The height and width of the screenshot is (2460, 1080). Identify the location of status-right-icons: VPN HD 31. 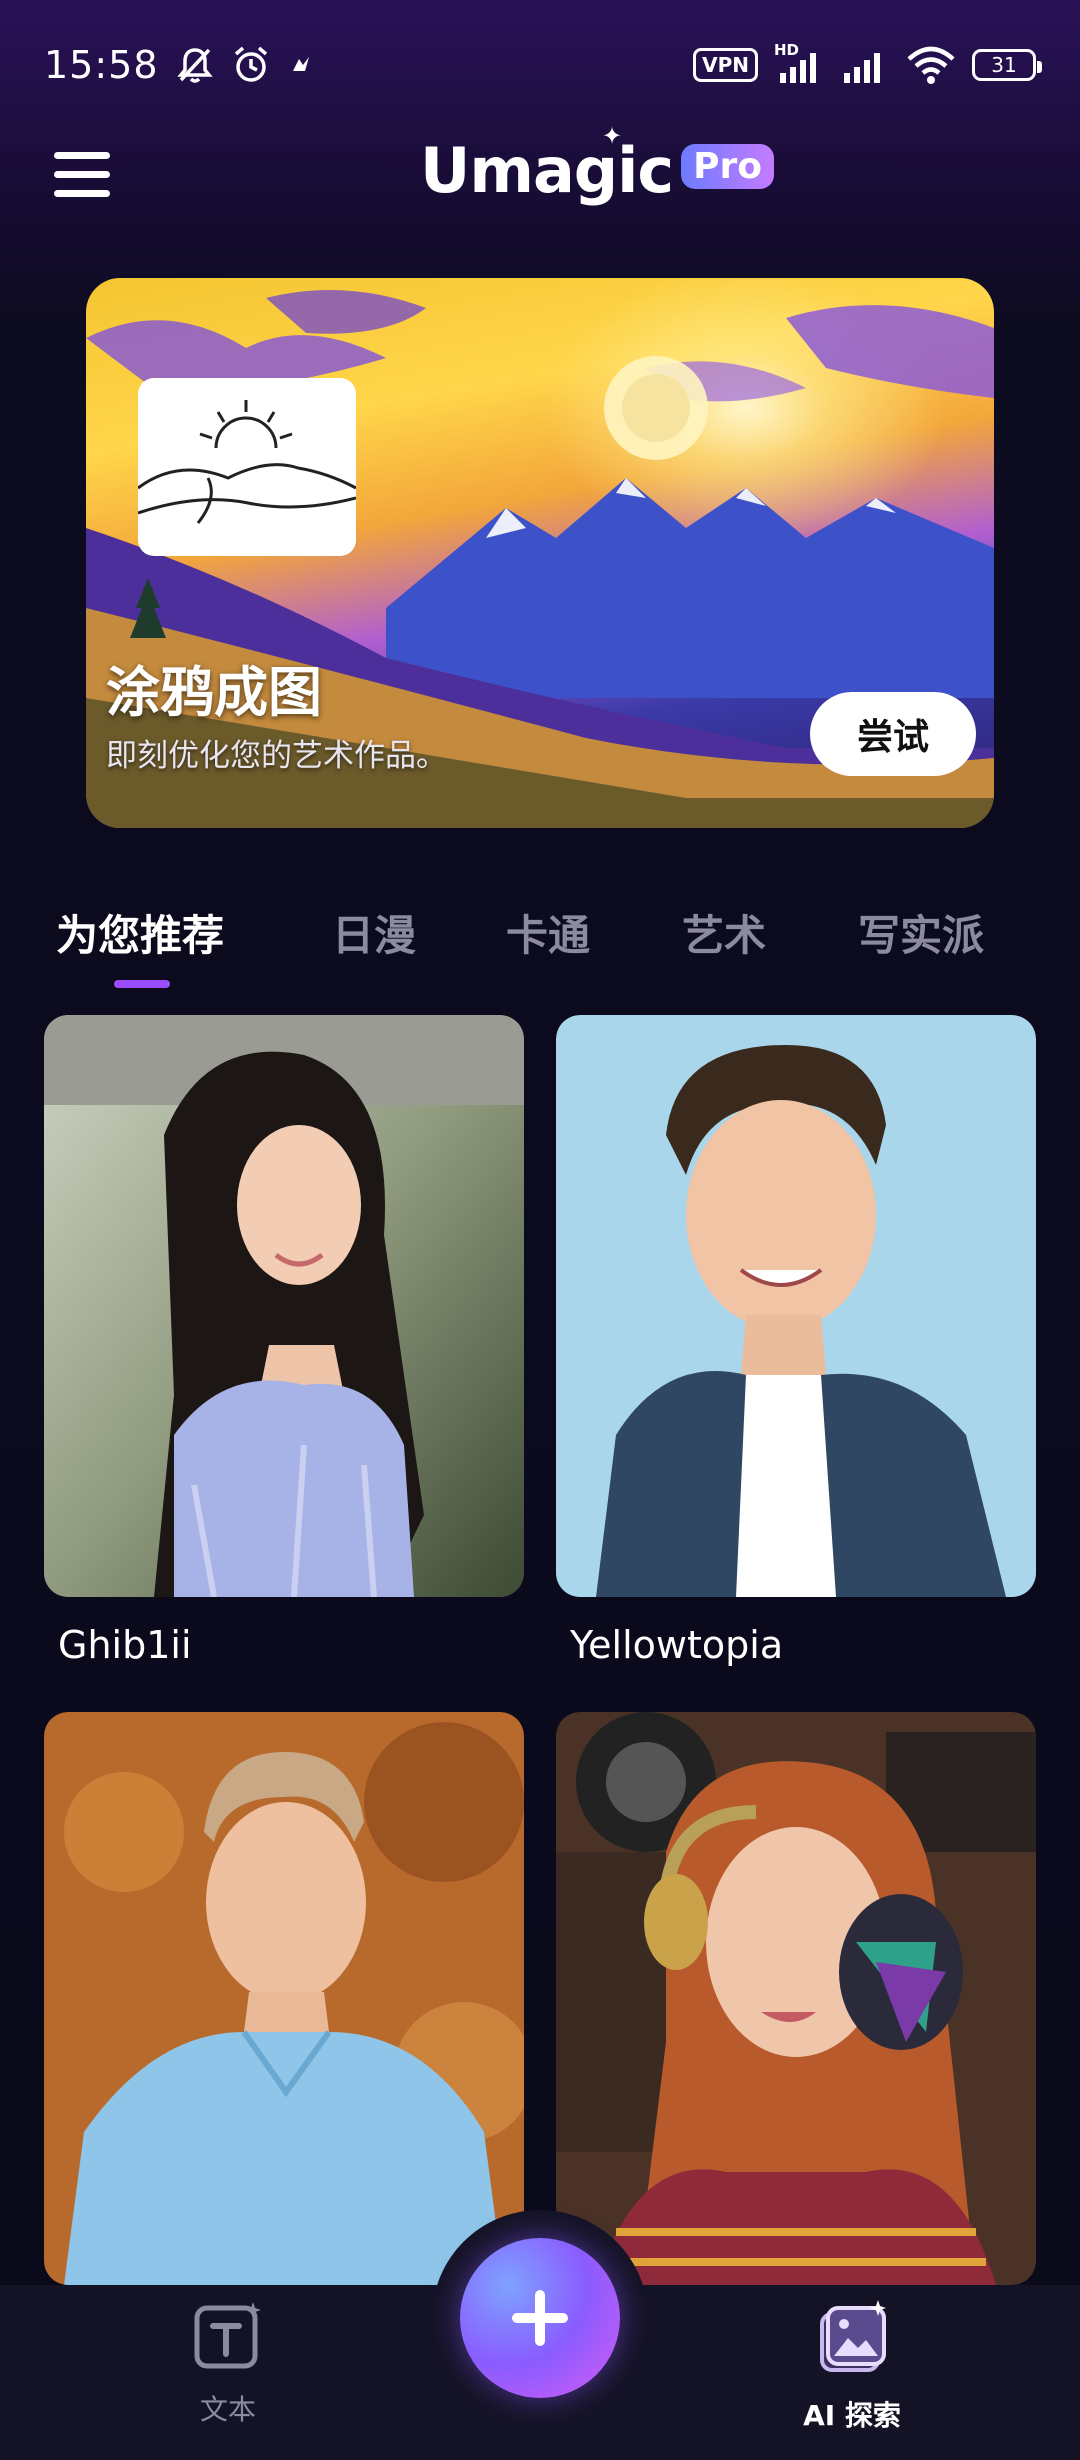
(867, 63).